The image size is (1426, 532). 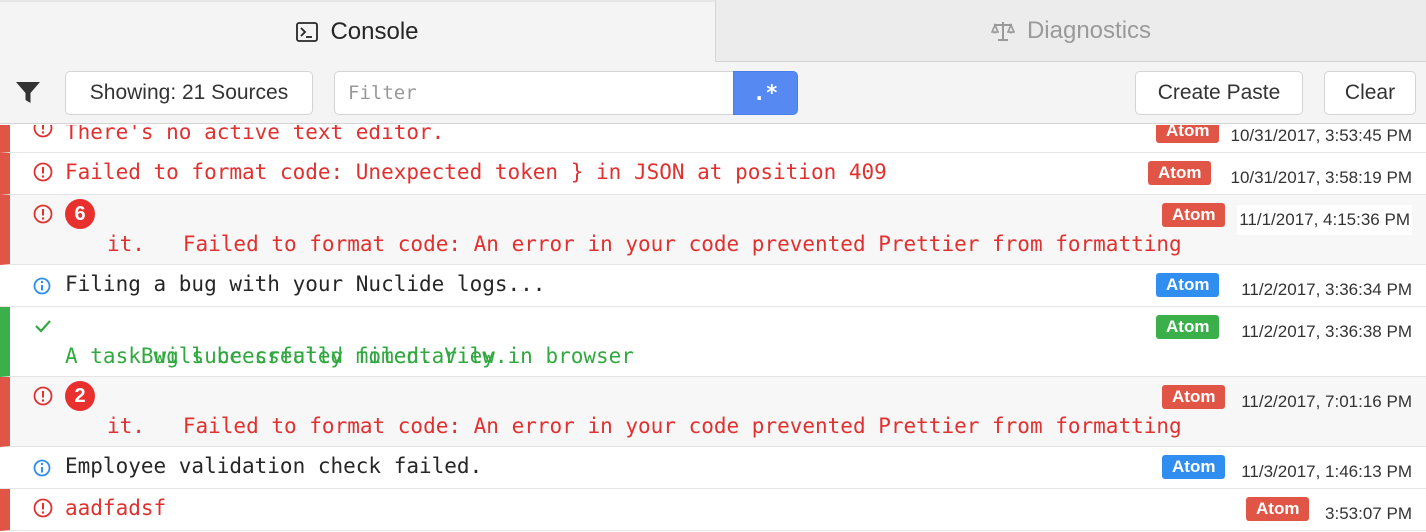 What do you see at coordinates (765, 93) in the screenshot?
I see `regex-toggle-button: .*` at bounding box center [765, 93].